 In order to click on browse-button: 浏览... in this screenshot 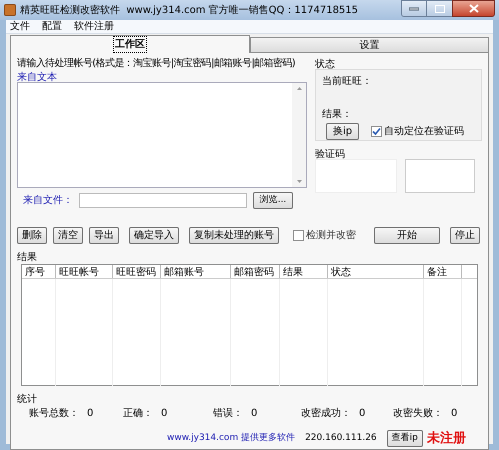, I will do `click(273, 200)`.